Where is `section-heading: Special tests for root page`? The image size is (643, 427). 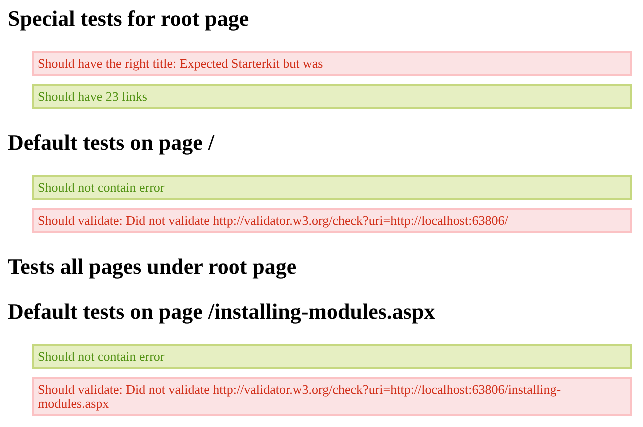
section-heading: Special tests for root page is located at coordinates (129, 19).